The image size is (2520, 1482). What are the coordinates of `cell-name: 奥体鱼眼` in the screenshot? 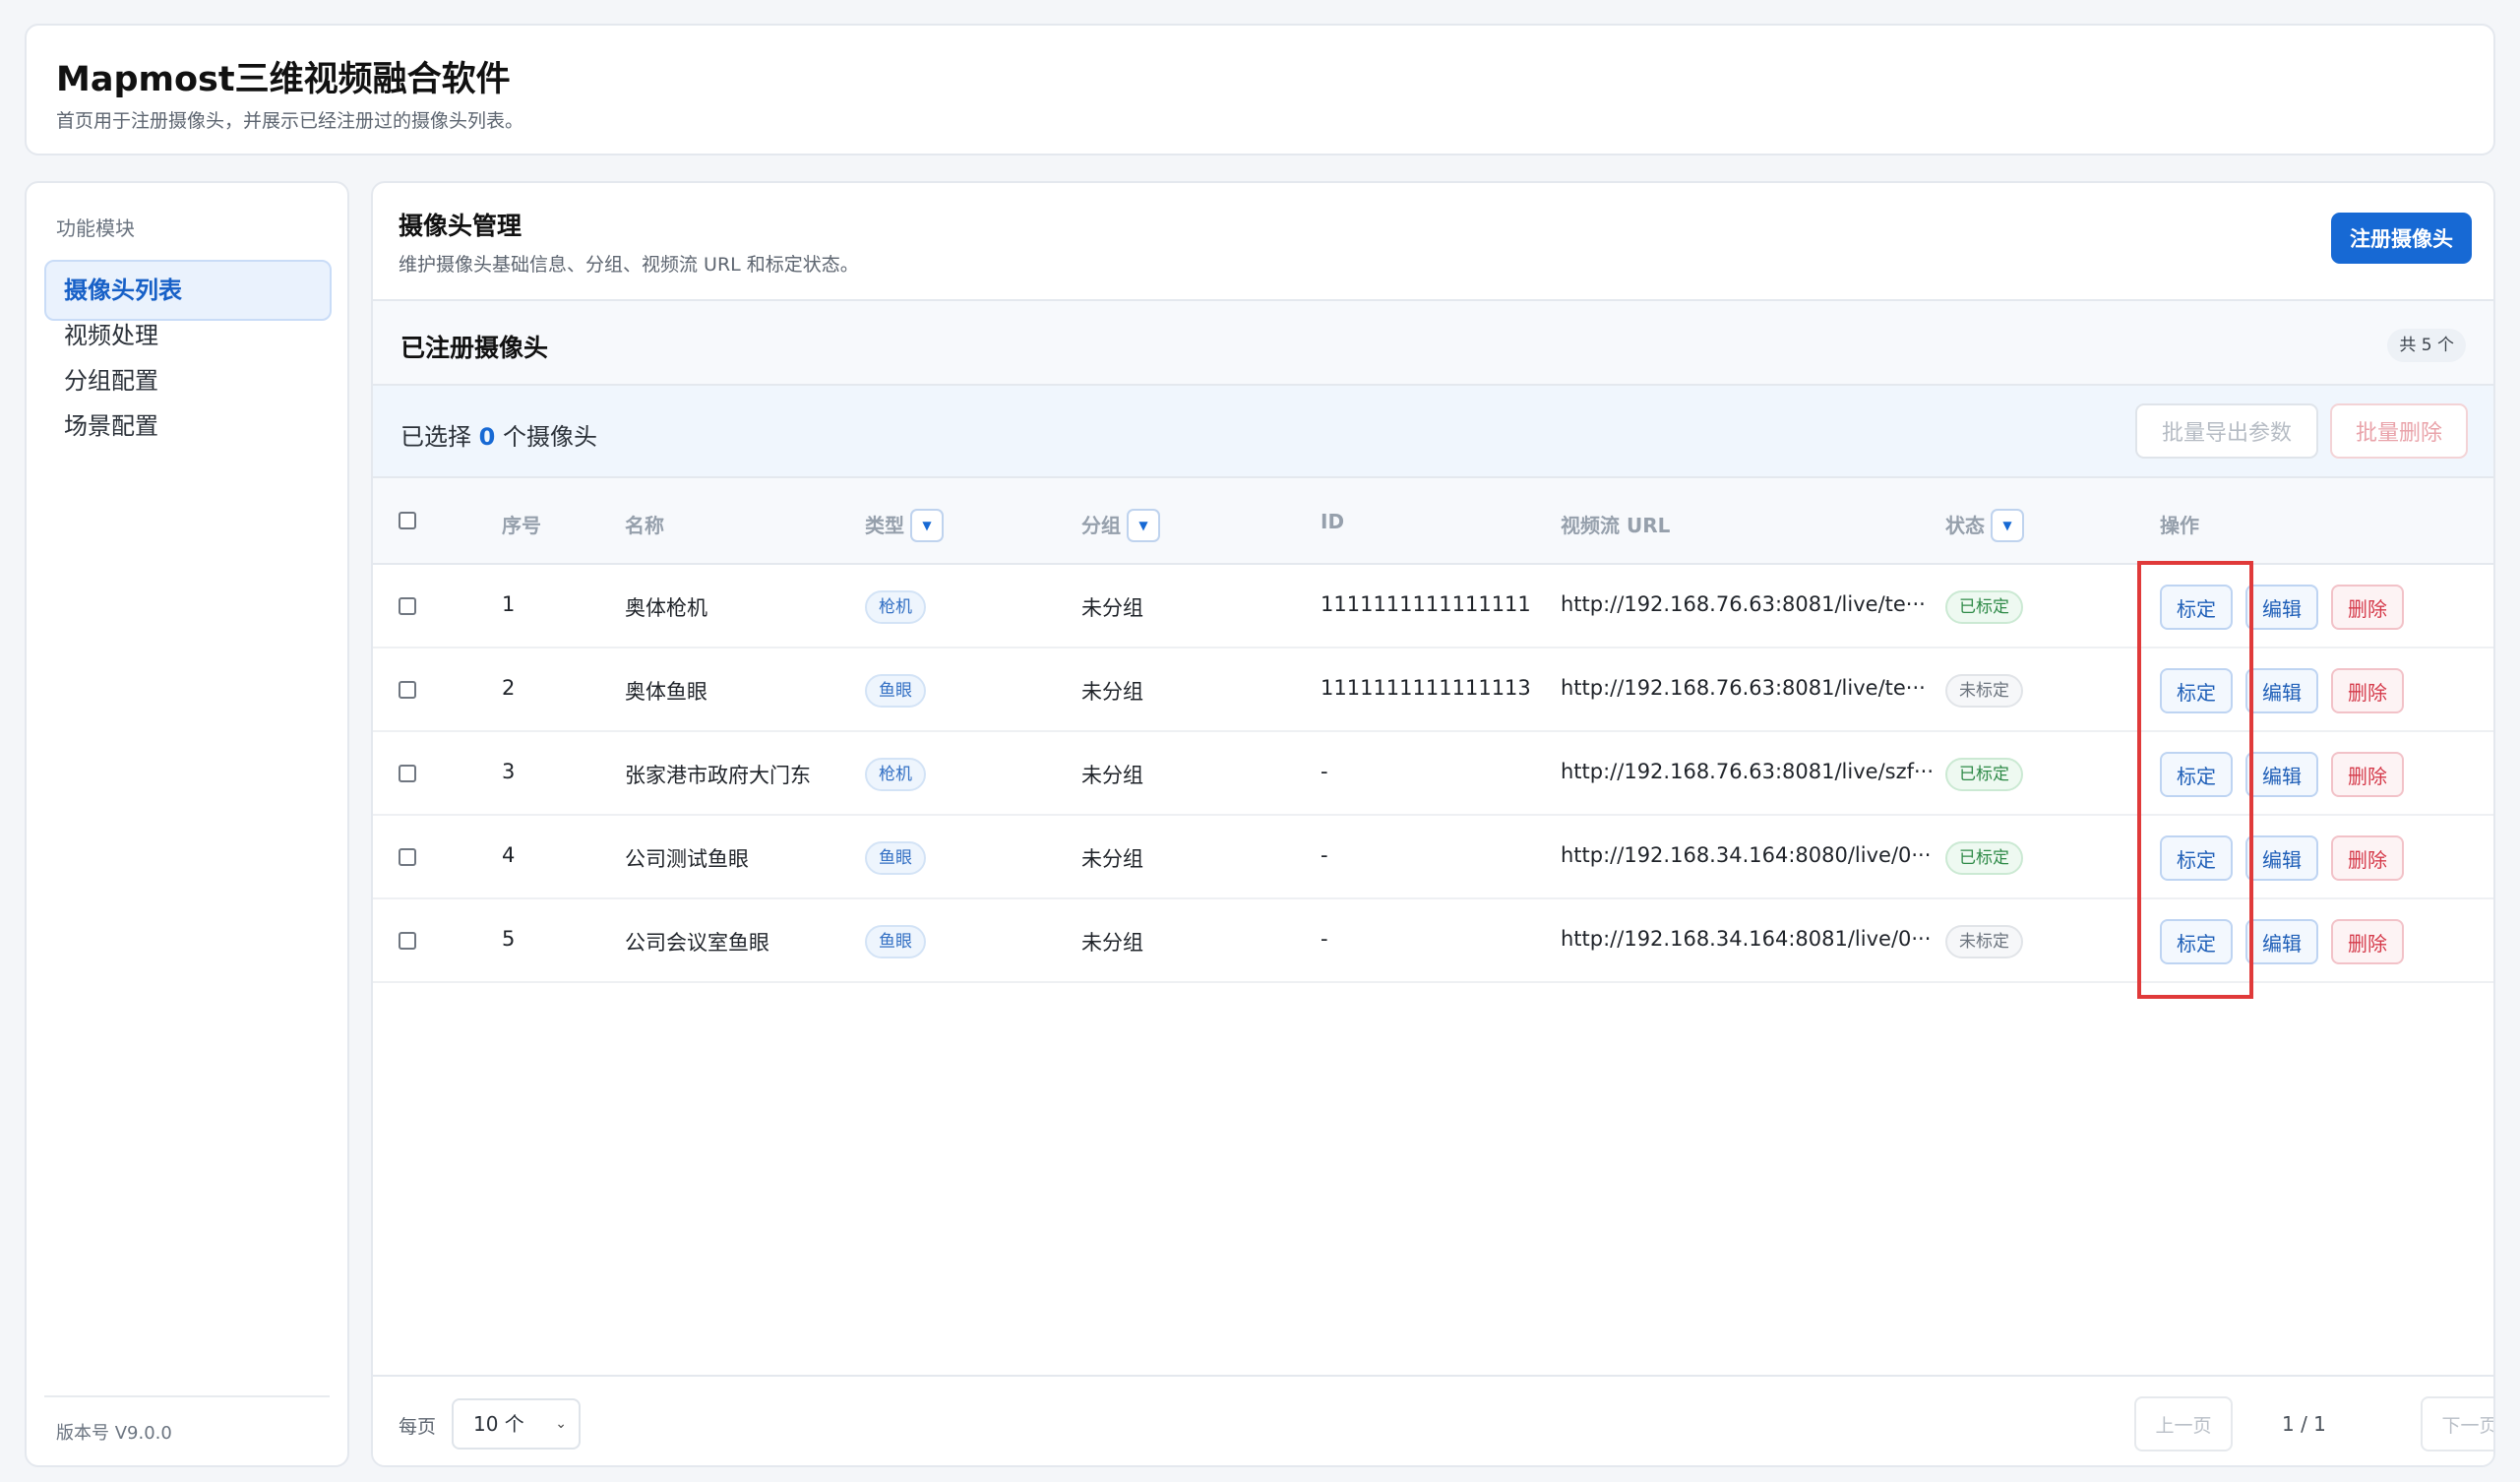 It's located at (666, 692).